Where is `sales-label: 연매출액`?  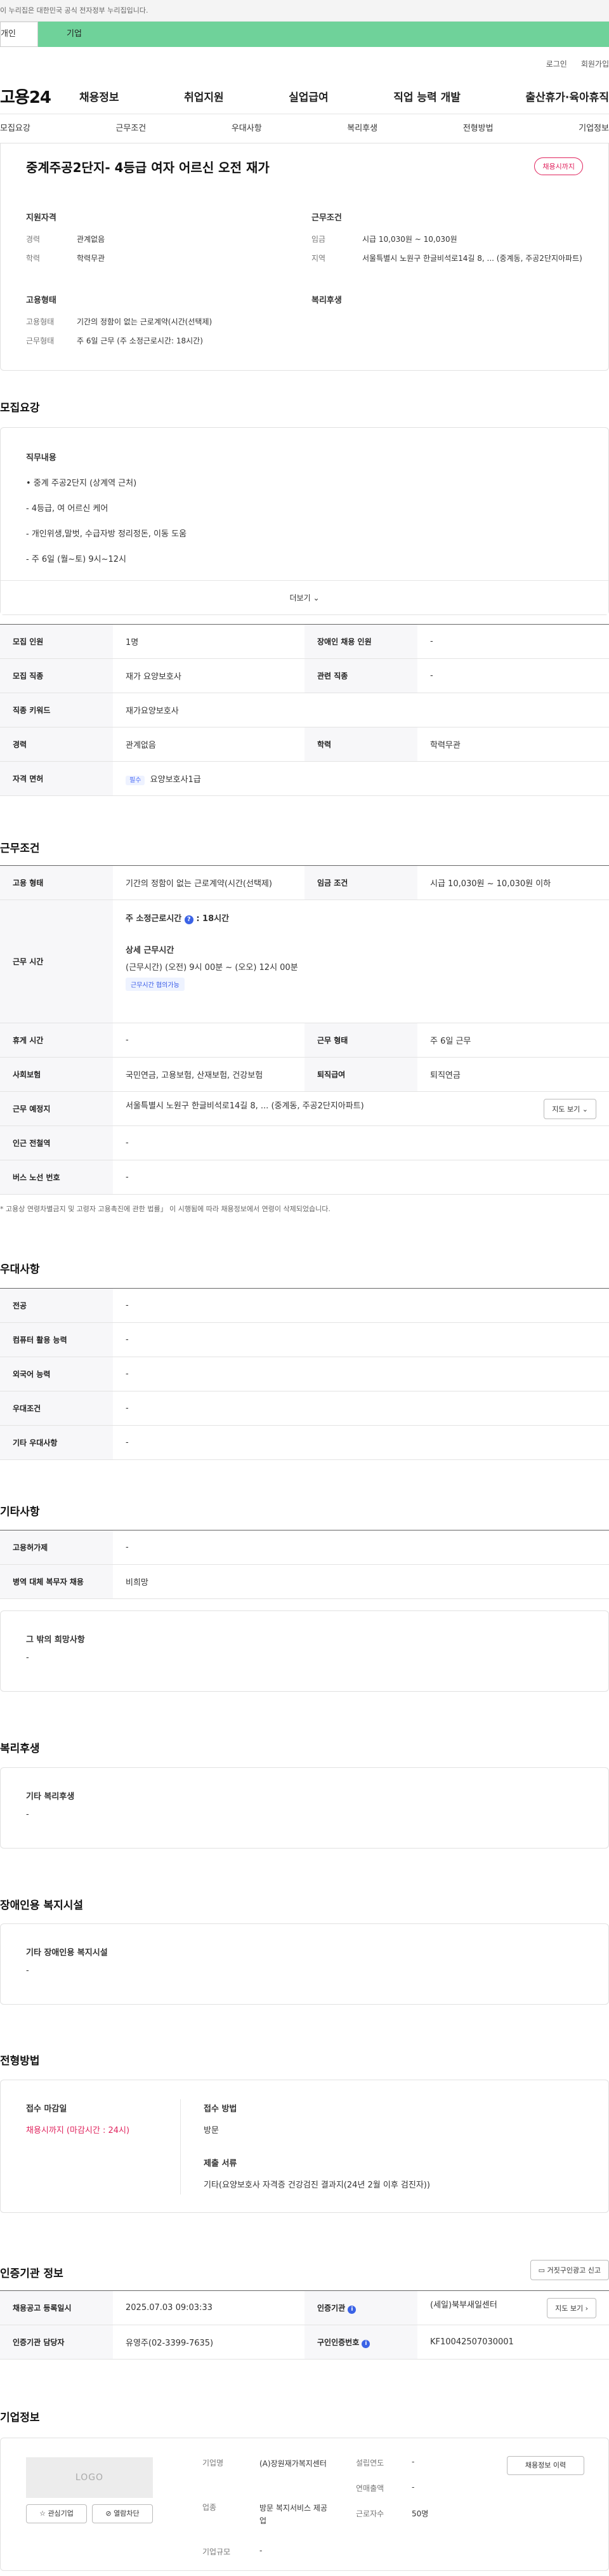
sales-label: 연매출액 is located at coordinates (370, 2488).